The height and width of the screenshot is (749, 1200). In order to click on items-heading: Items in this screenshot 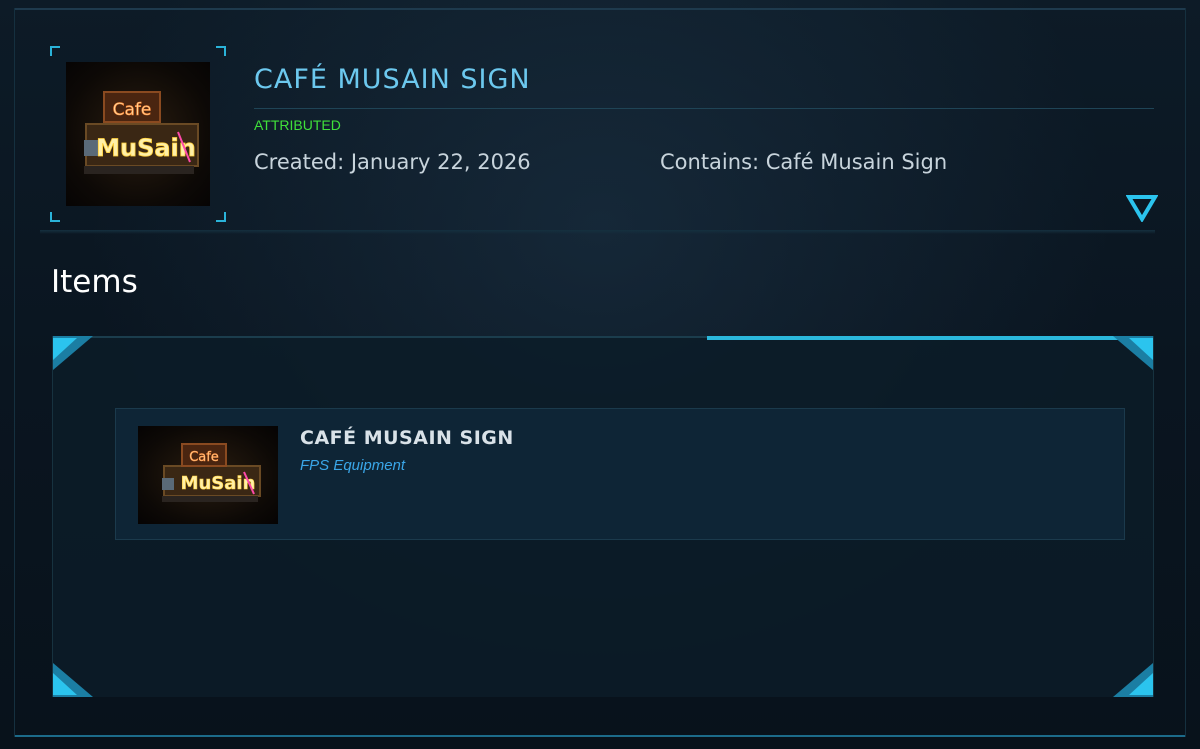, I will do `click(94, 282)`.